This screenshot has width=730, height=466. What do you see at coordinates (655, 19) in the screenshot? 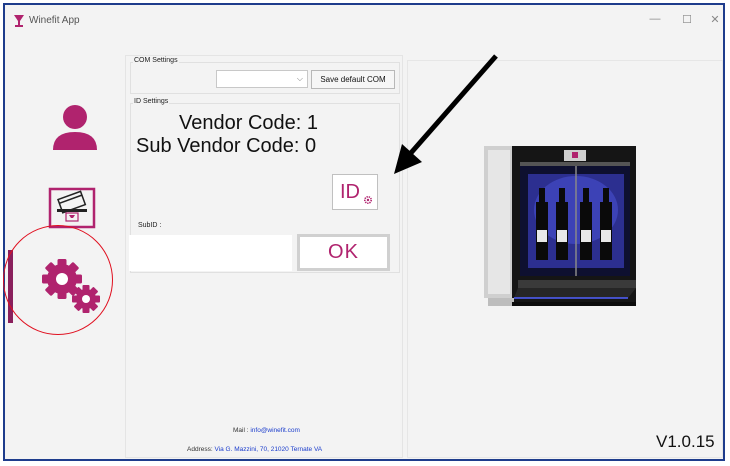
I see `minimize-button: —` at bounding box center [655, 19].